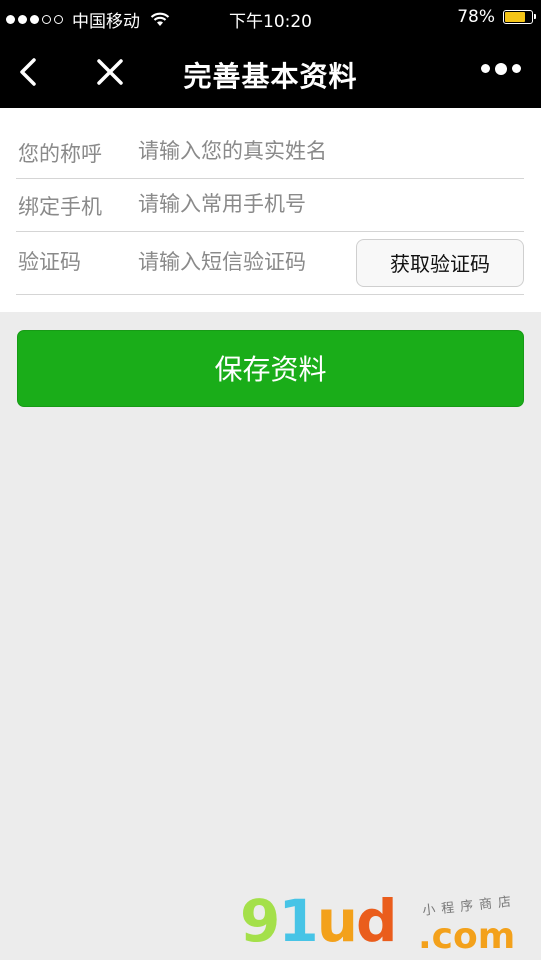  What do you see at coordinates (248, 151) in the screenshot?
I see `nickname-input` at bounding box center [248, 151].